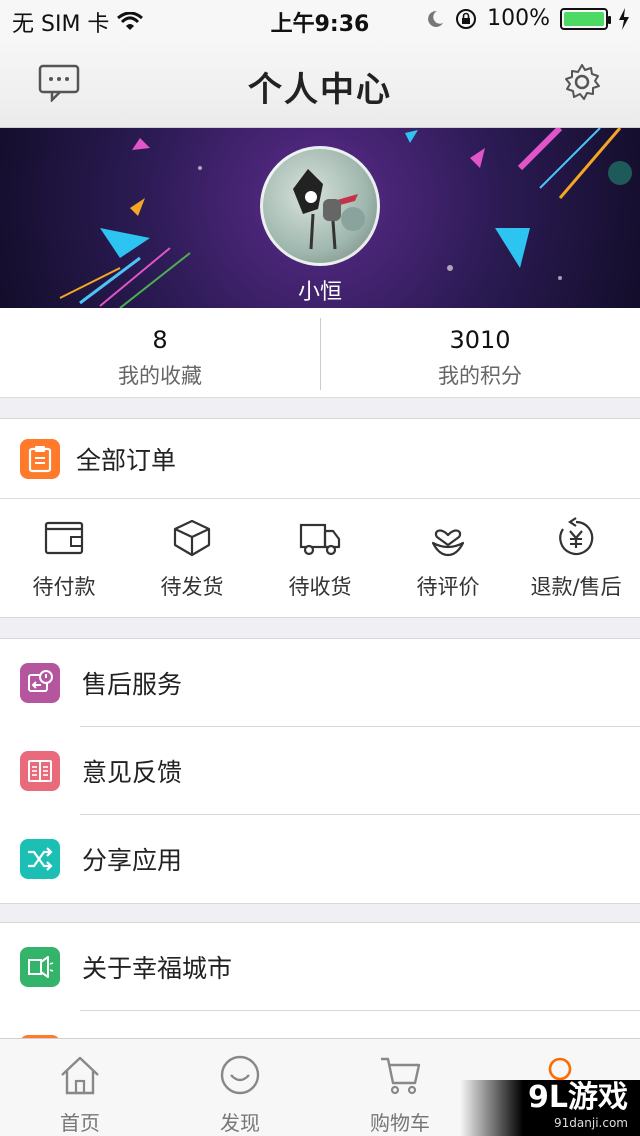  Describe the element at coordinates (448, 587) in the screenshot. I see `order-status-label: 待评价` at that location.